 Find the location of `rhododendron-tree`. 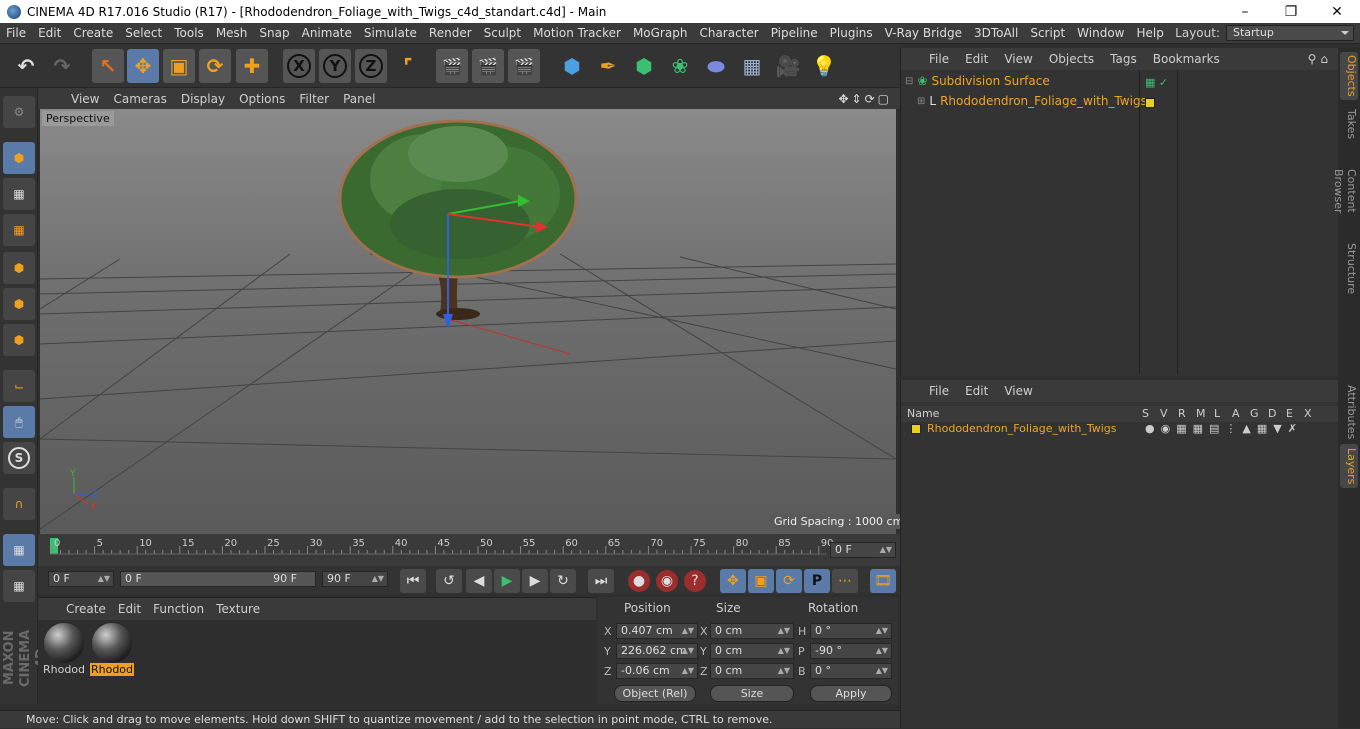

rhododendron-tree is located at coordinates (458, 219).